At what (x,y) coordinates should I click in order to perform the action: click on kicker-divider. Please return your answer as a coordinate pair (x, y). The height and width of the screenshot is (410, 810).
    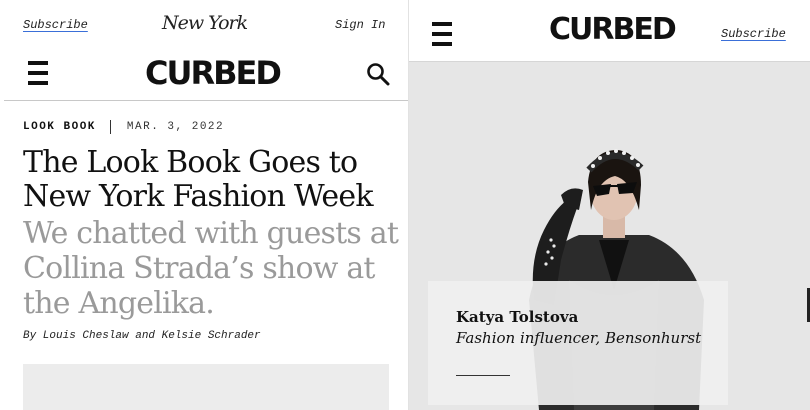
    Looking at the image, I should click on (110, 127).